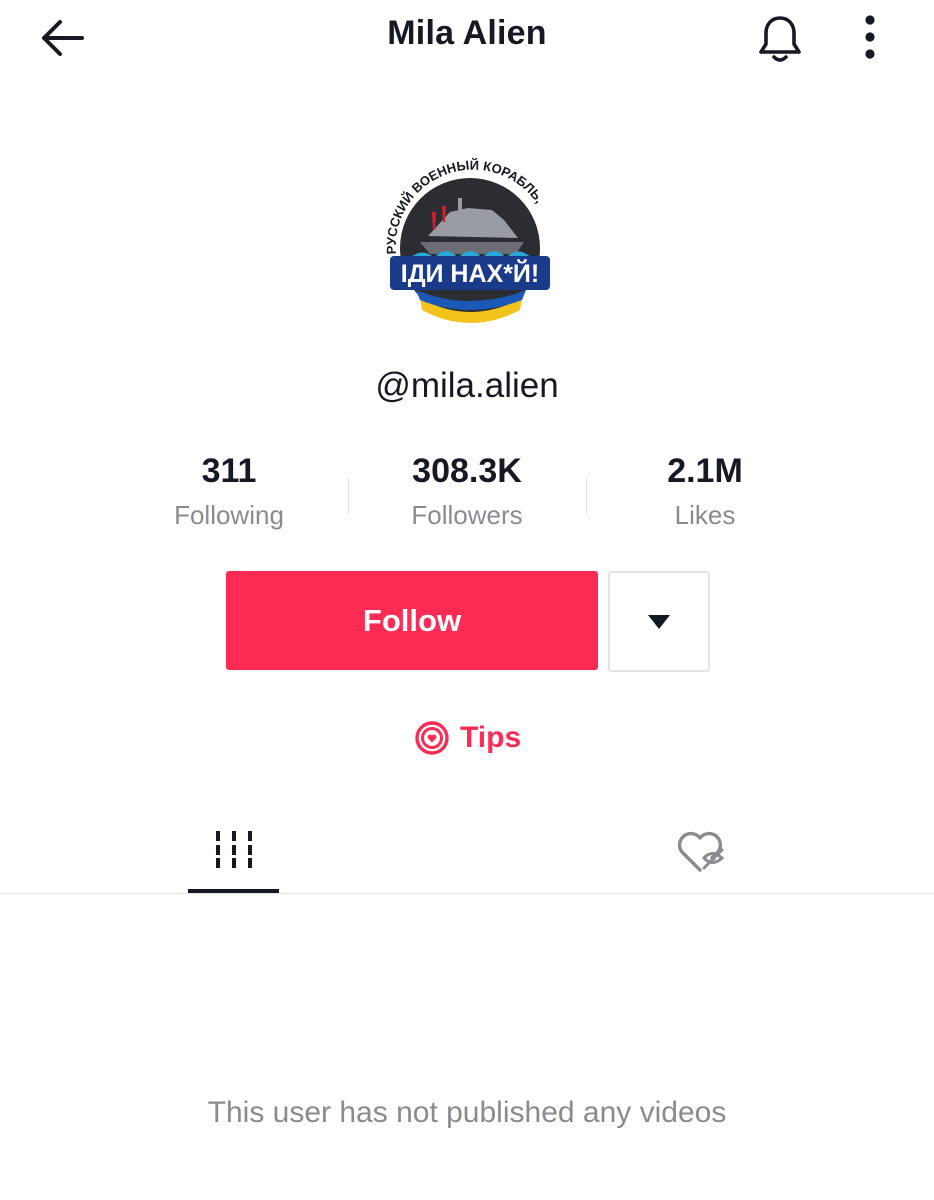 Image resolution: width=934 pixels, height=1200 pixels. What do you see at coordinates (491, 737) in the screenshot?
I see `tips-label: Tips` at bounding box center [491, 737].